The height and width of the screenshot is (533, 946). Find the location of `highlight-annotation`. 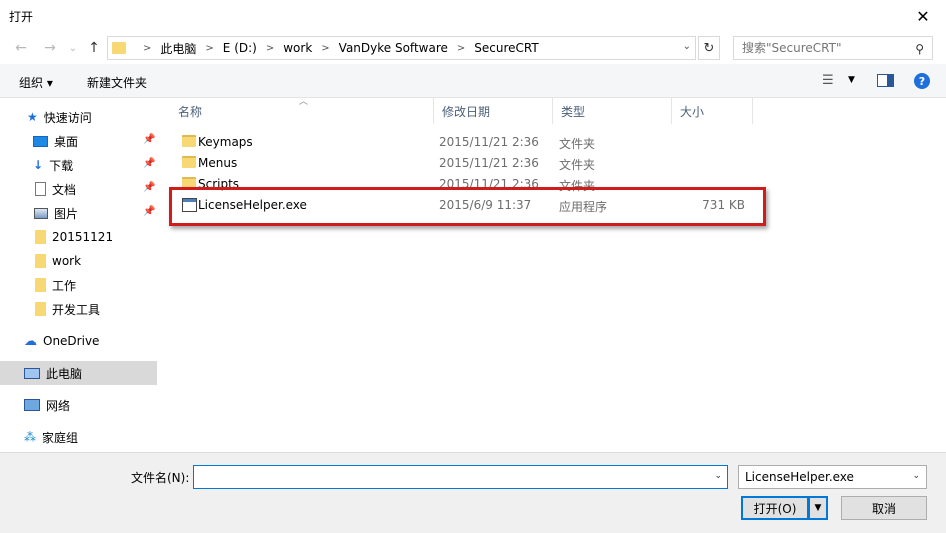

highlight-annotation is located at coordinates (467, 206).